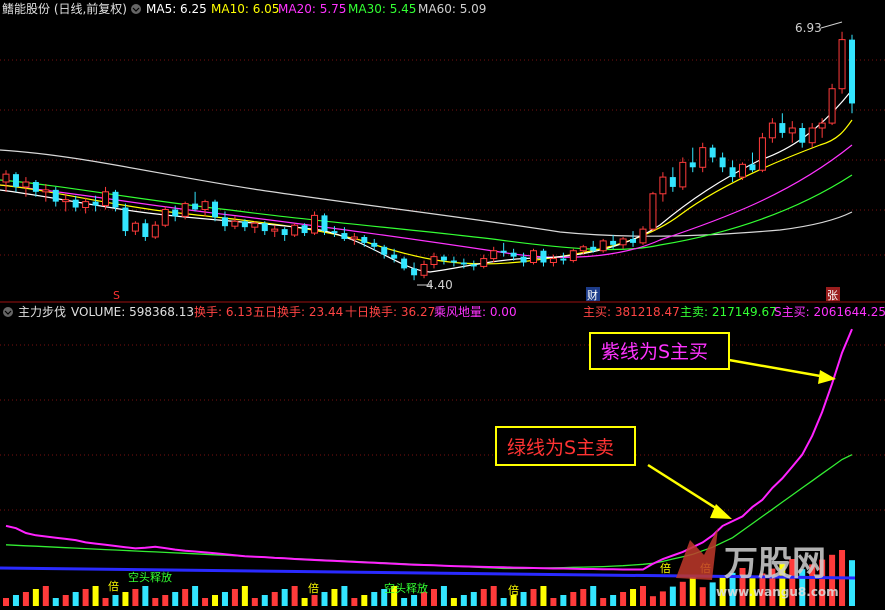  What do you see at coordinates (452, 9) in the screenshot?
I see `ma60-legend: MA60: 5.09` at bounding box center [452, 9].